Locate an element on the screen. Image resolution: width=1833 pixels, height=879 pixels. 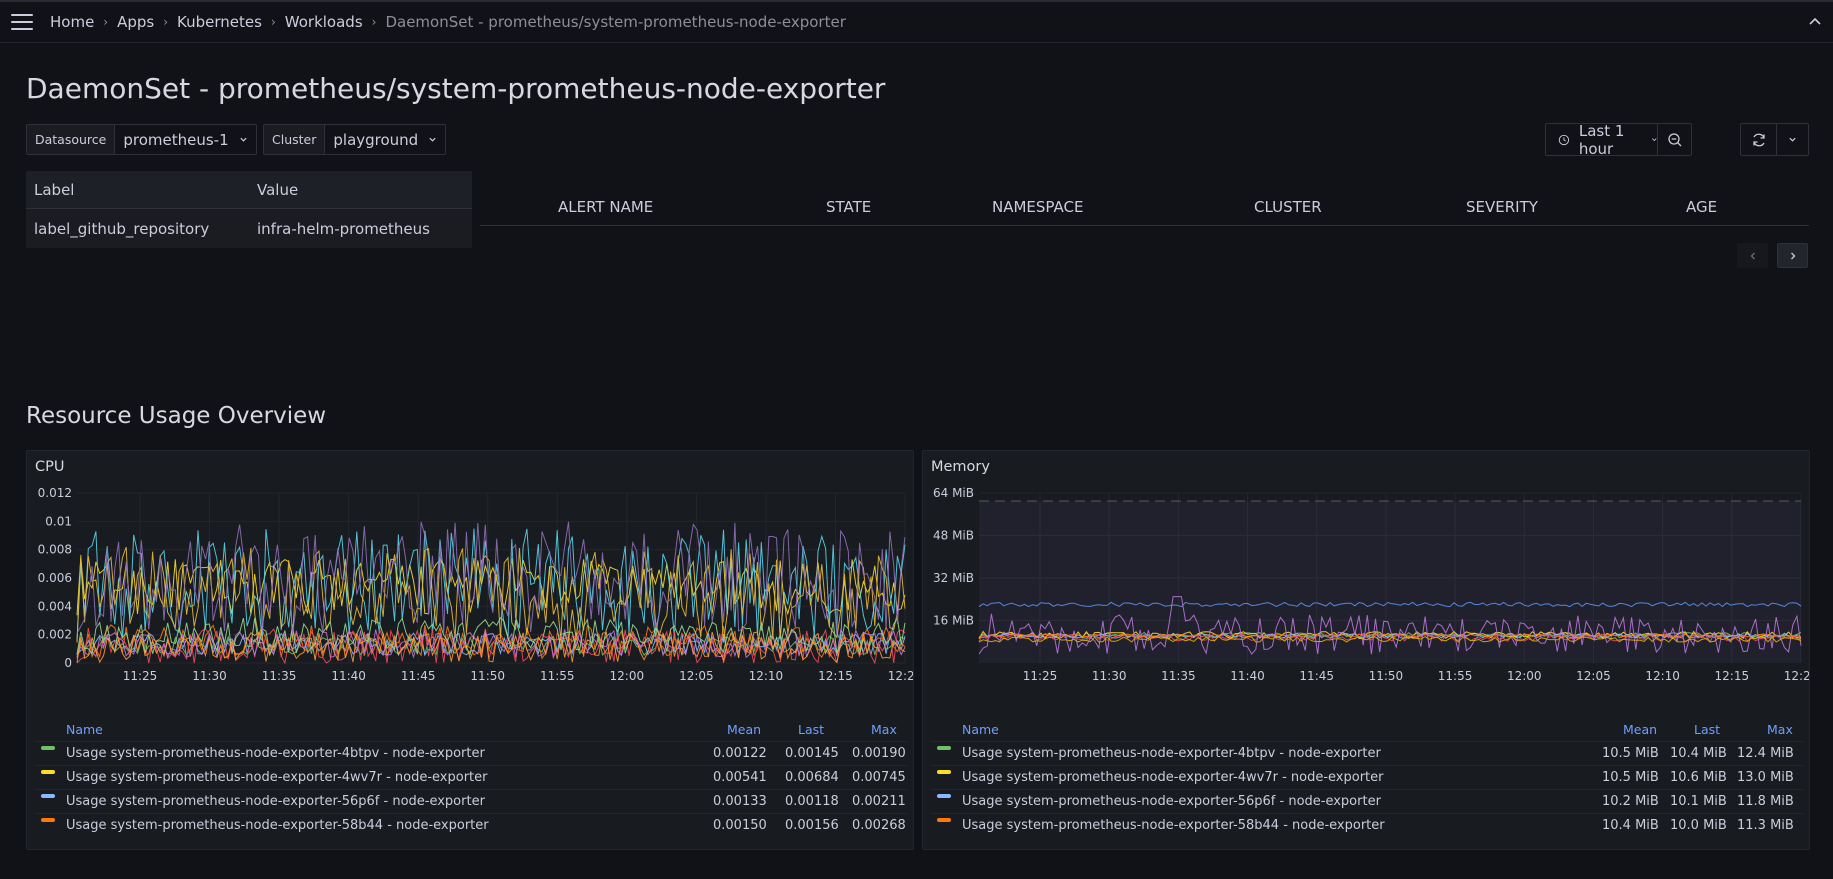
breadcrumb-home: Home is located at coordinates (72, 22).